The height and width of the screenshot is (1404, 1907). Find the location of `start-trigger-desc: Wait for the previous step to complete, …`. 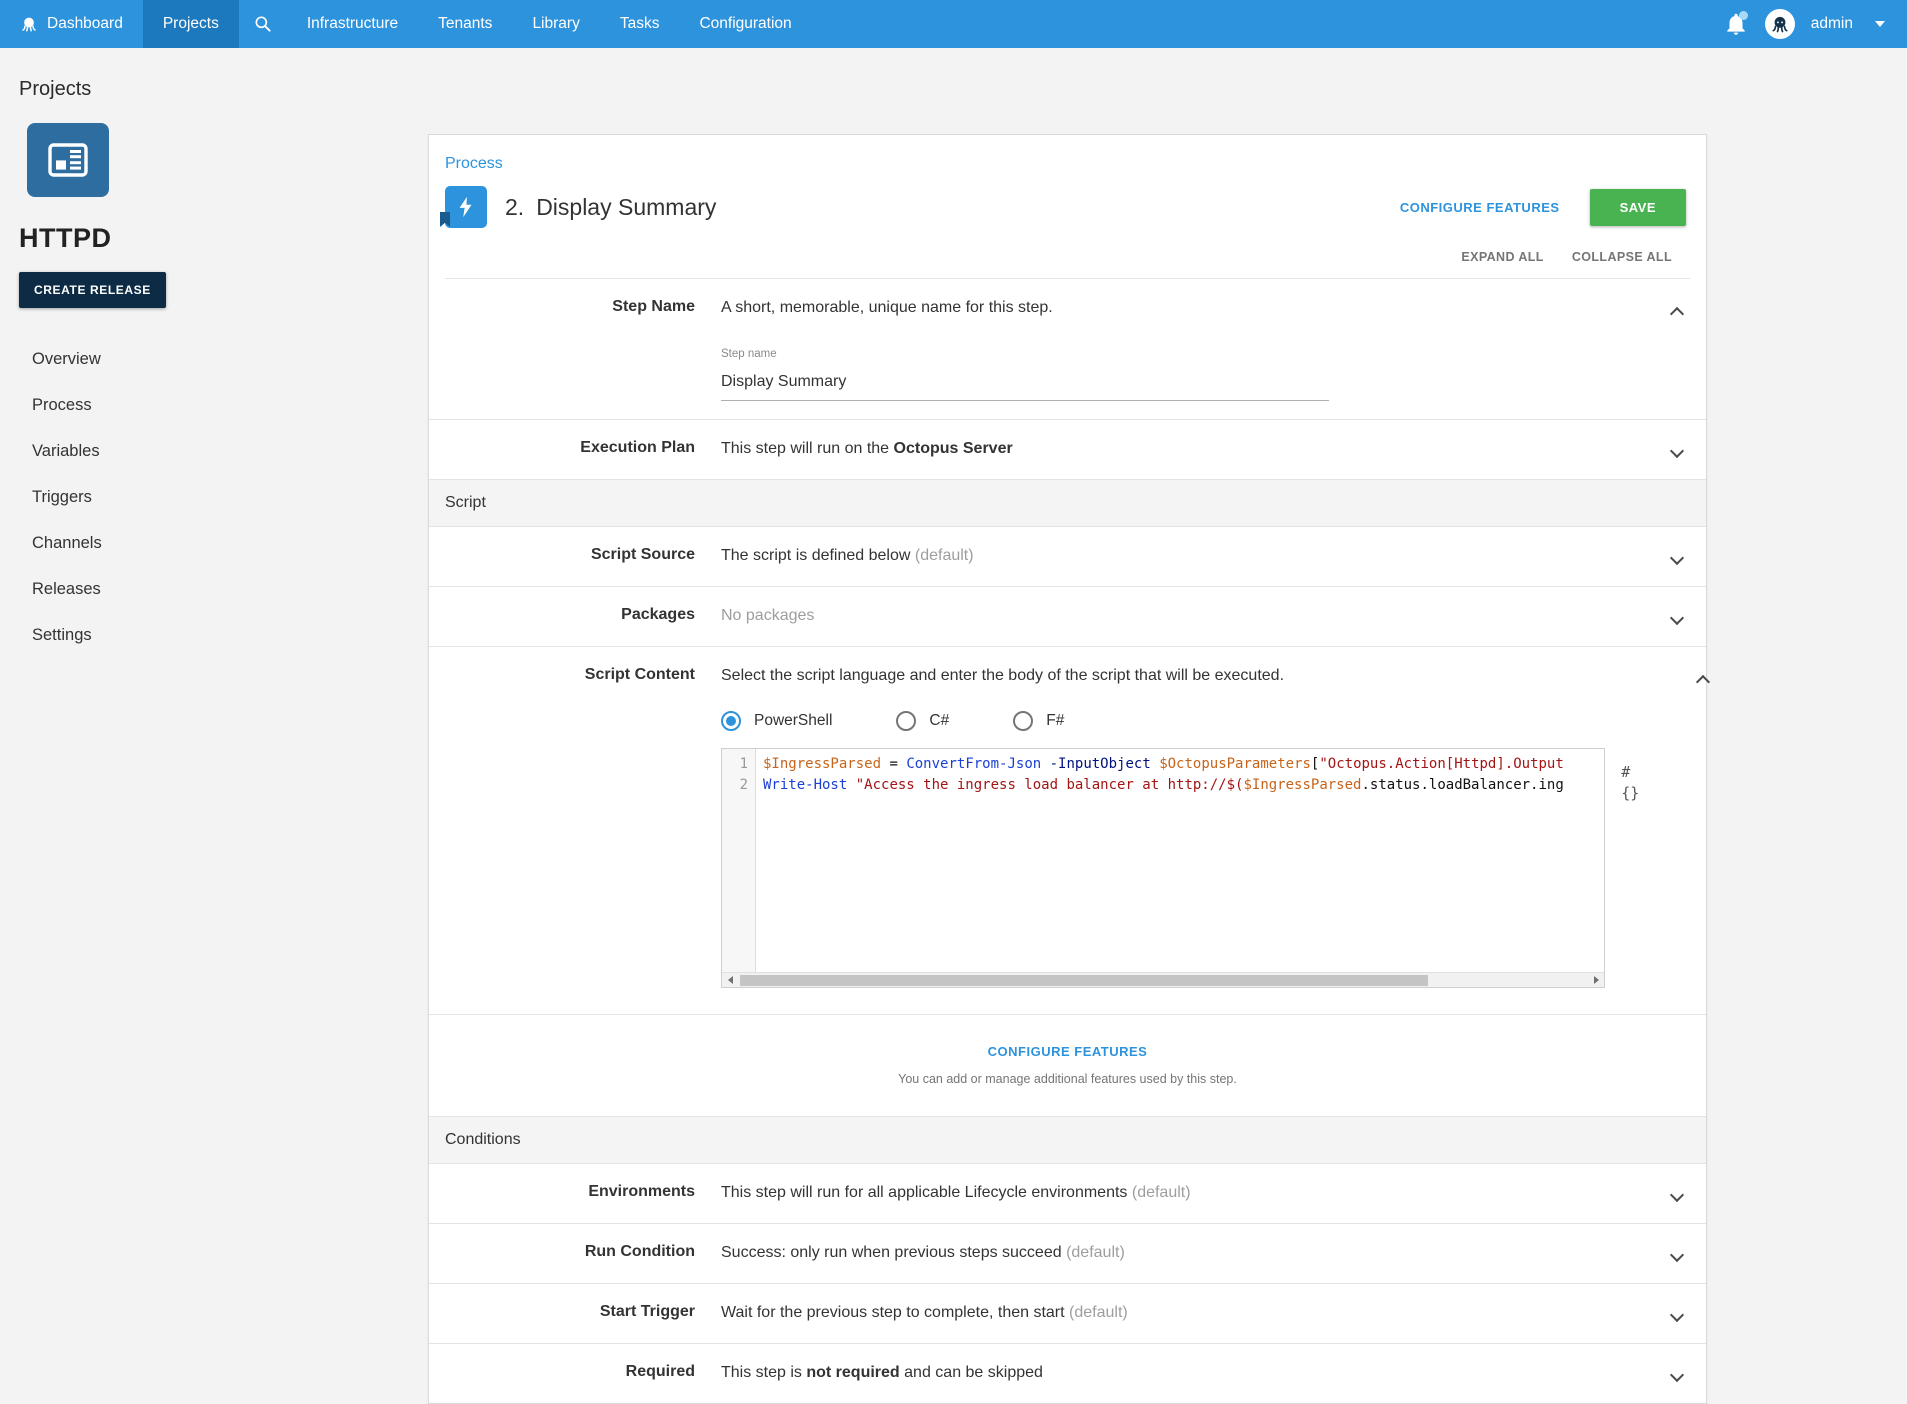

start-trigger-desc: Wait for the previous step to complete, … is located at coordinates (924, 1312).